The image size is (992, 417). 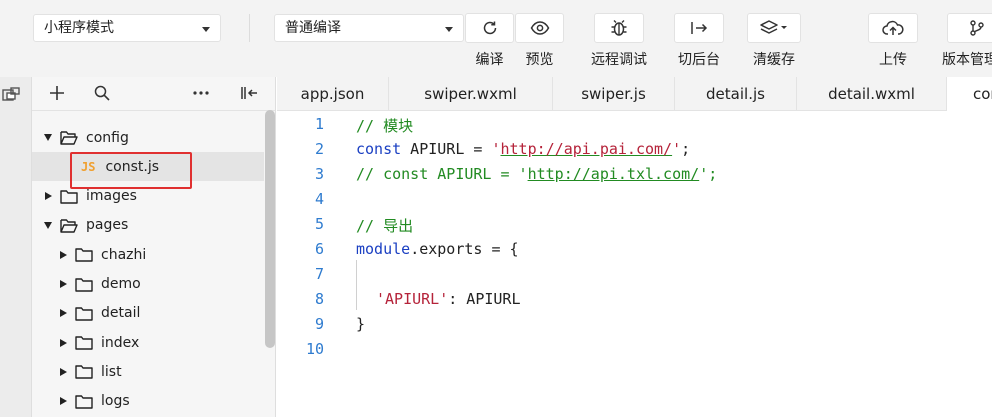 What do you see at coordinates (148, 284) in the screenshot?
I see `tree-item-demo: demo` at bounding box center [148, 284].